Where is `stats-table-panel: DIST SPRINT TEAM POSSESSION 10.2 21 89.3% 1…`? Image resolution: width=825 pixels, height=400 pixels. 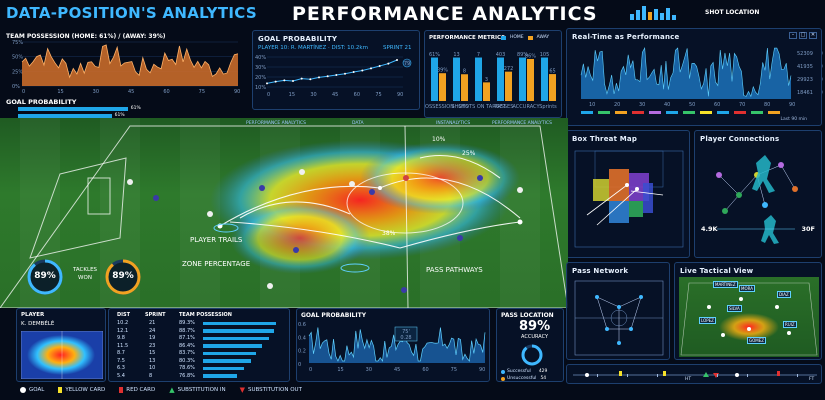
stats-table-panel: DIST SPRINT TEAM POSSESSION 10.2 21 89.3% 1… is located at coordinates (199, 345).